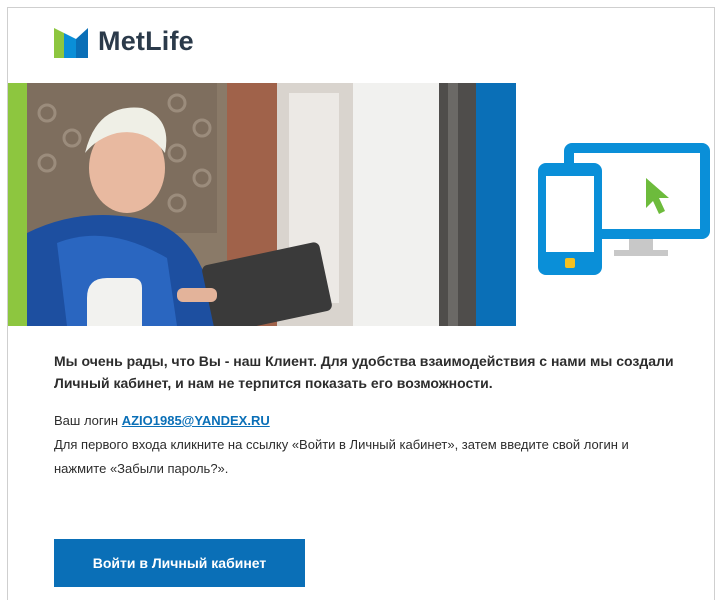 This screenshot has width=716, height=600. What do you see at coordinates (364, 421) in the screenshot?
I see `login-line: Ваш логин AZIO1985@YANDEX.RU` at bounding box center [364, 421].